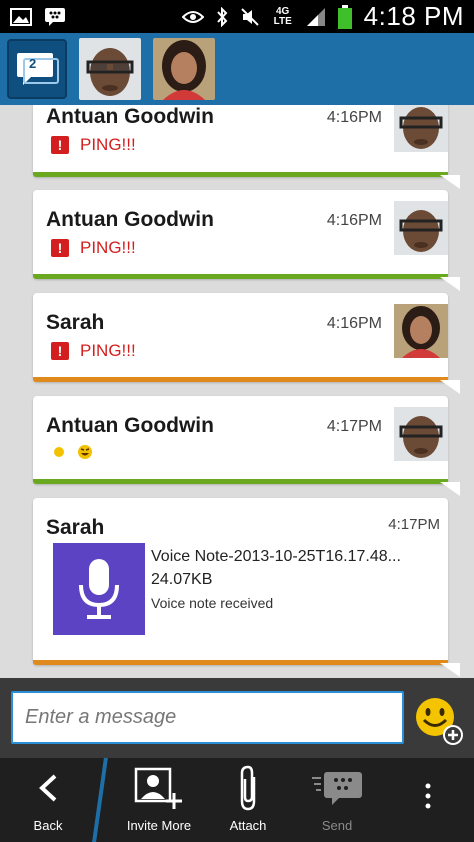  What do you see at coordinates (413, 16) in the screenshot?
I see `clock: 4:18 PM` at bounding box center [413, 16].